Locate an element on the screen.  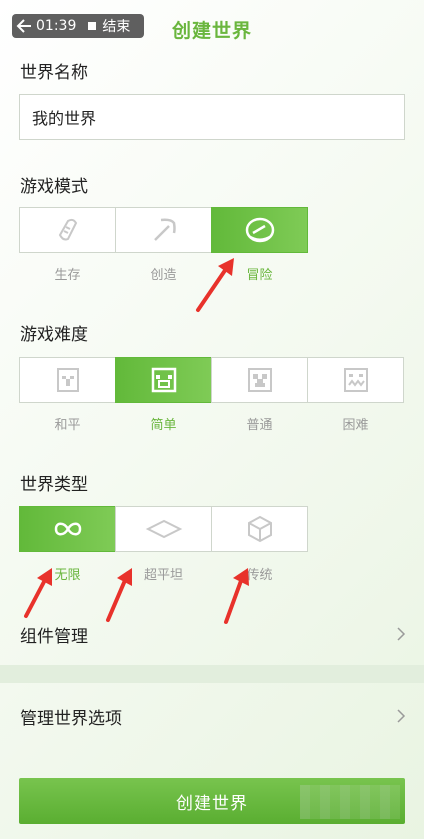
world-name-input is located at coordinates (212, 117).